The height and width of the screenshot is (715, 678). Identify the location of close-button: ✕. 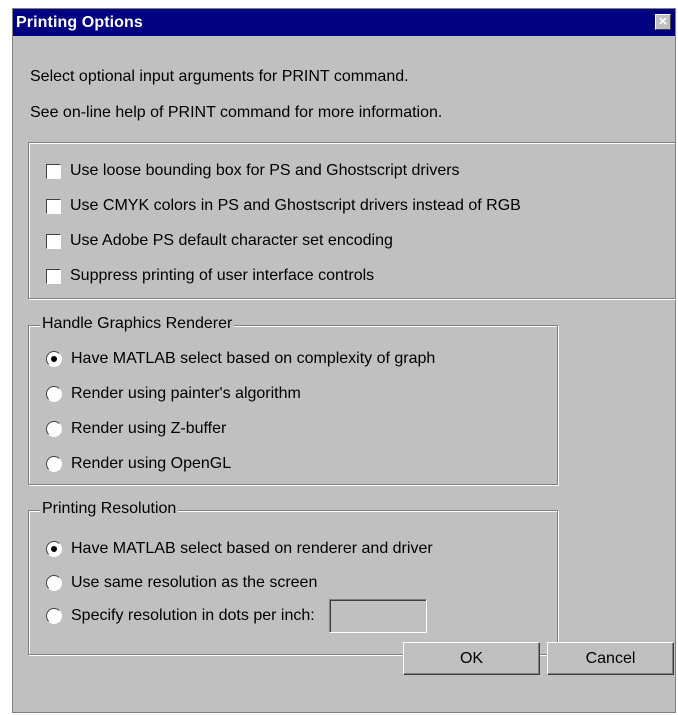
(663, 22).